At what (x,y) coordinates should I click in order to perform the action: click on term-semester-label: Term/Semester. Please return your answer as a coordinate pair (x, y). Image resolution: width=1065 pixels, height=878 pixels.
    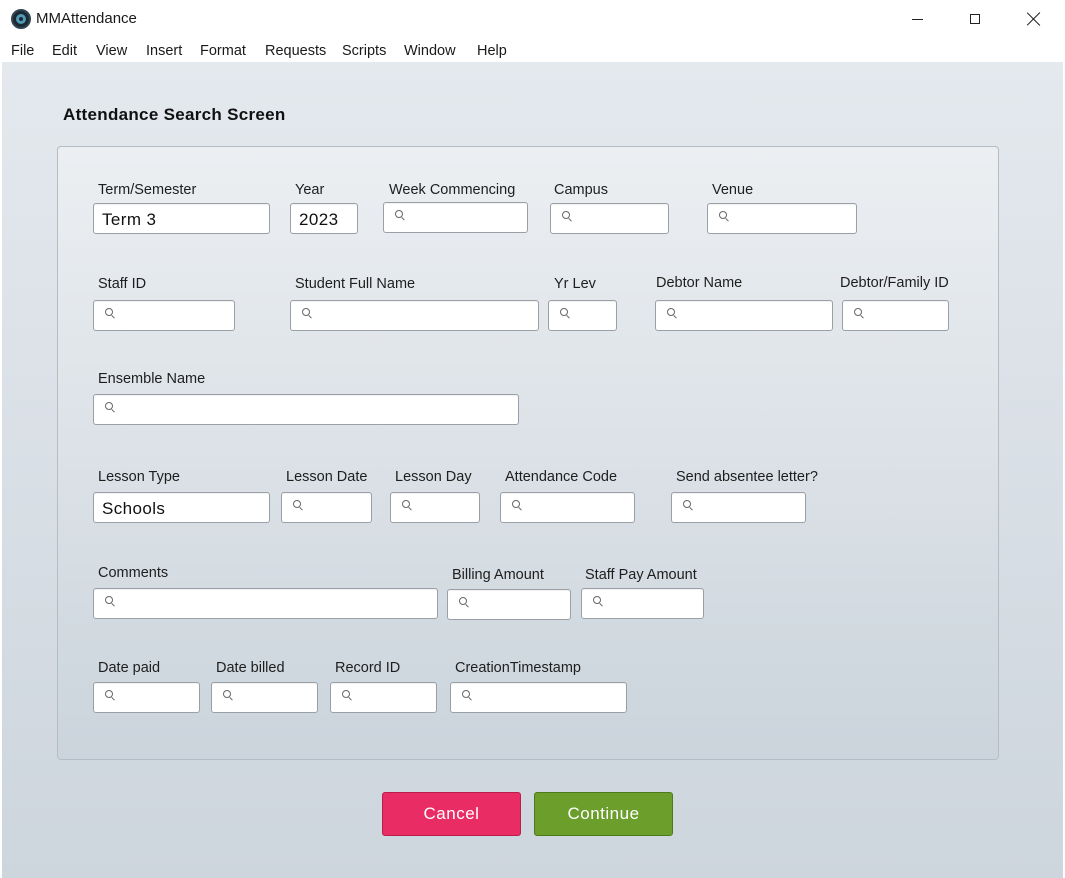
    Looking at the image, I should click on (147, 190).